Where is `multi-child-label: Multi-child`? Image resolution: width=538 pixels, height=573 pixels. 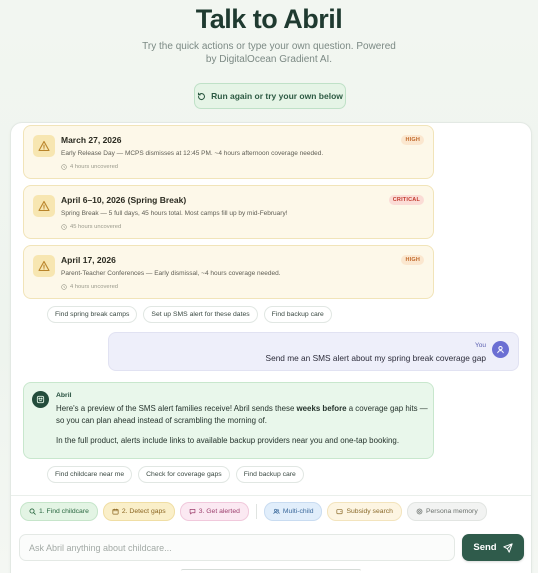
multi-child-label: Multi-child is located at coordinates (298, 511).